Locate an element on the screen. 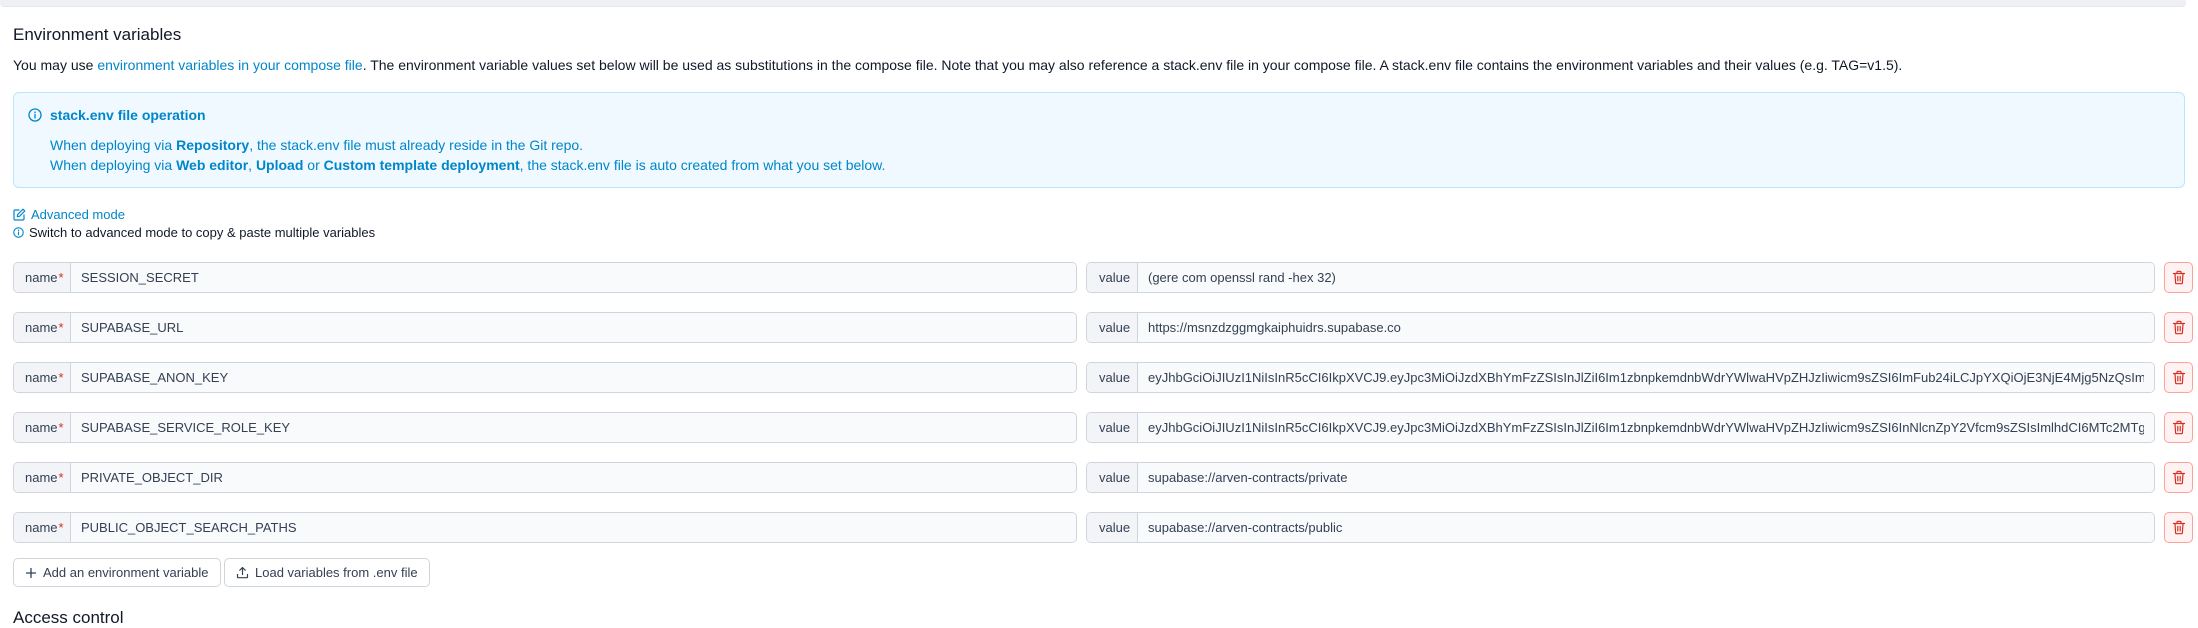 The image size is (2198, 628). advanced-mode-toggle: Advanced mode is located at coordinates (69, 214).